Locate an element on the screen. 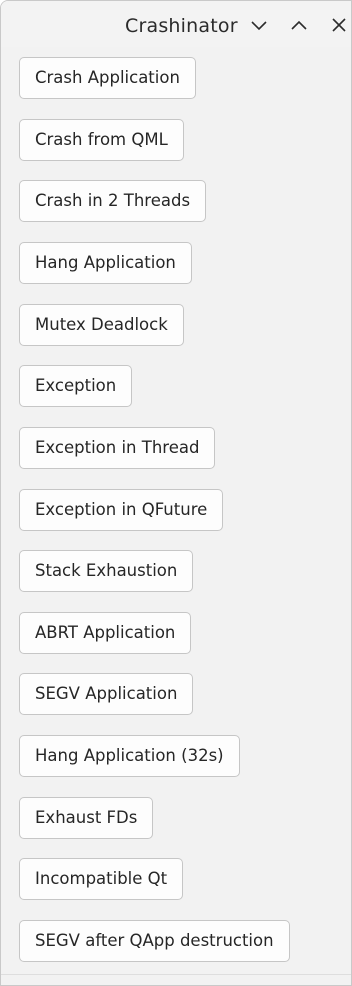  abrt-application-button: ABRT Application is located at coordinates (105, 633).